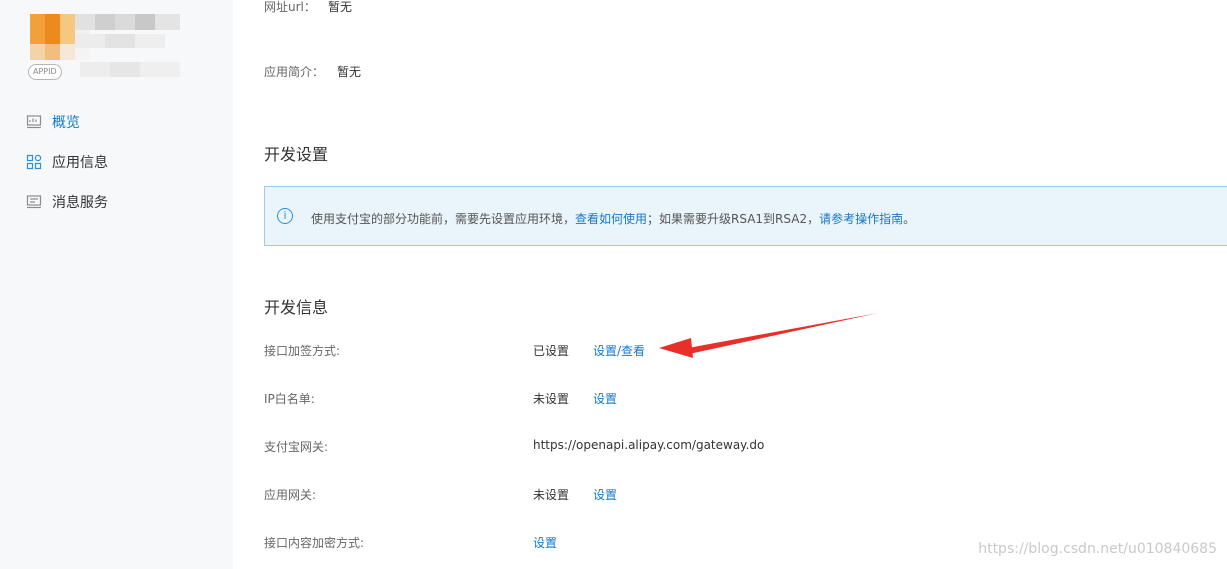 Image resolution: width=1227 pixels, height=569 pixels. What do you see at coordinates (909, 219) in the screenshot?
I see `notice-text-after: 。` at bounding box center [909, 219].